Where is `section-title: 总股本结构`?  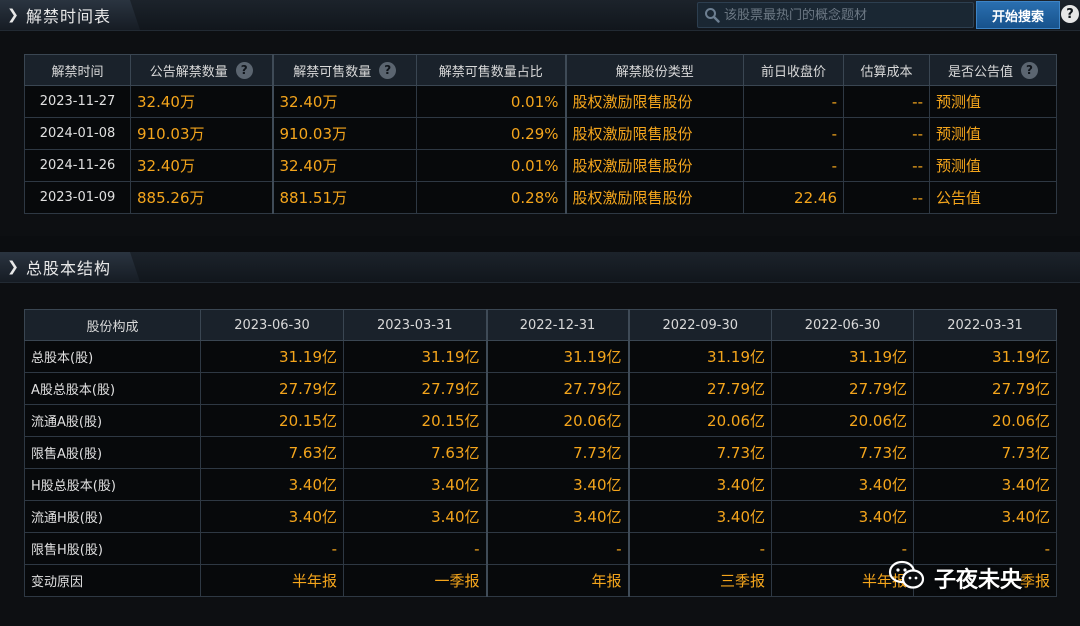
section-title: 总股本结构 is located at coordinates (69, 268).